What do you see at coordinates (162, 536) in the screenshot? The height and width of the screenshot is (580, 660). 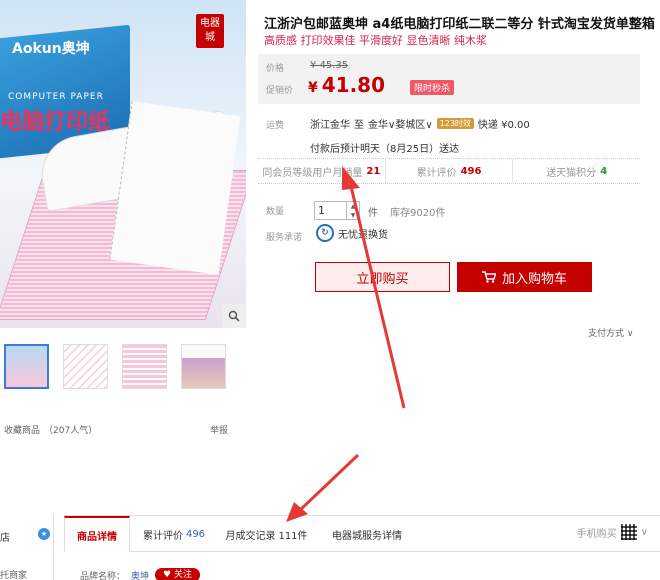 I see `tab-label: 累计评价` at bounding box center [162, 536].